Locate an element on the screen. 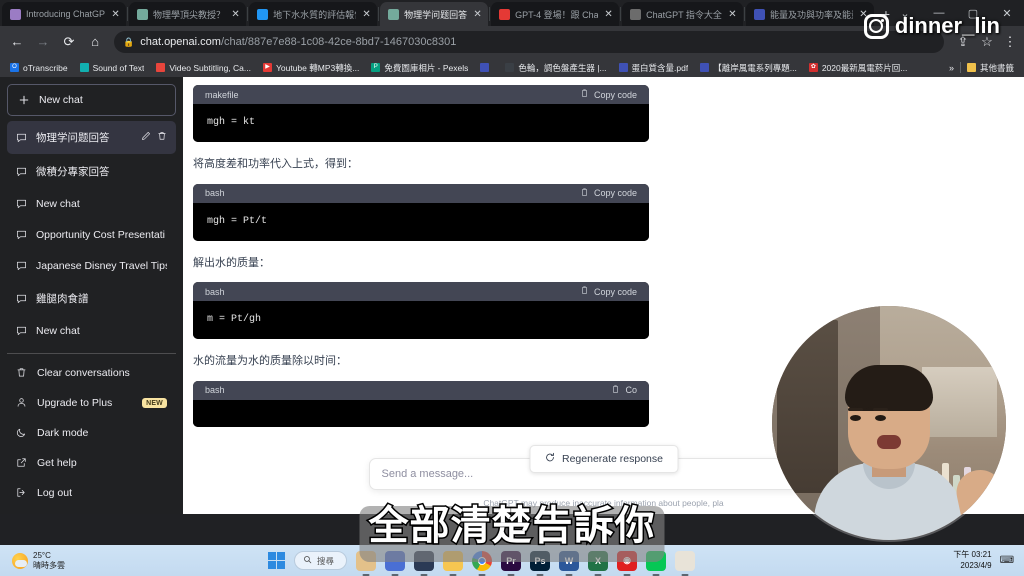  checkbox-icon is located at coordinates (505, 14).